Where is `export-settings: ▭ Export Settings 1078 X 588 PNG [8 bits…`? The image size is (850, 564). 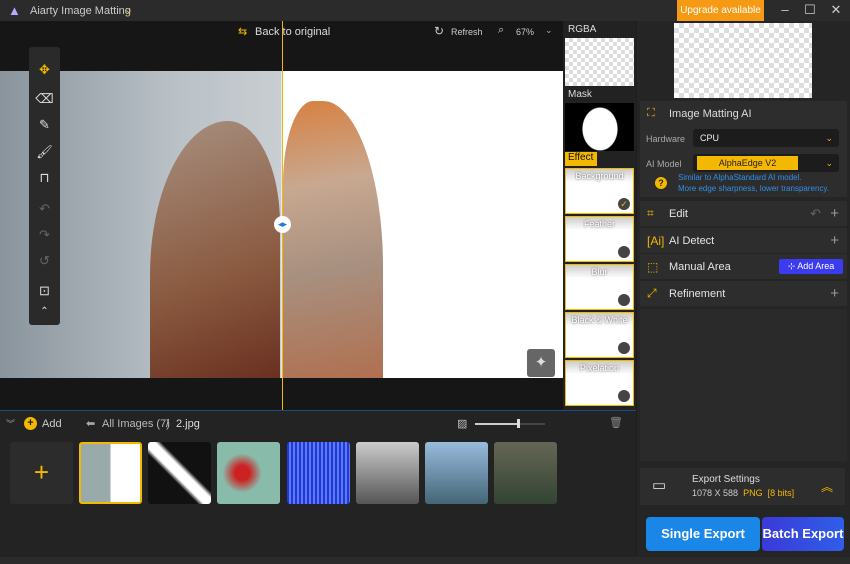
export-settings: ▭ Export Settings 1078 X 588 PNG [8 bits… is located at coordinates (742, 486).